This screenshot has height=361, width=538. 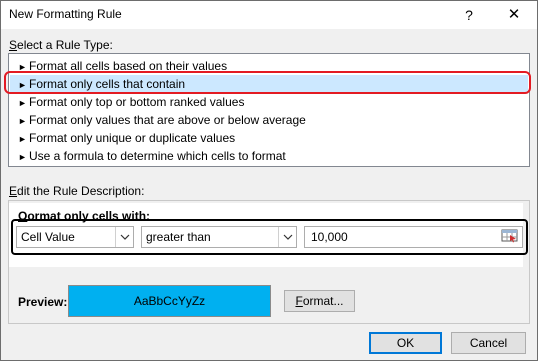 I want to click on rule-type-item-label: Format only top or bottom ranked values, so click(x=137, y=102).